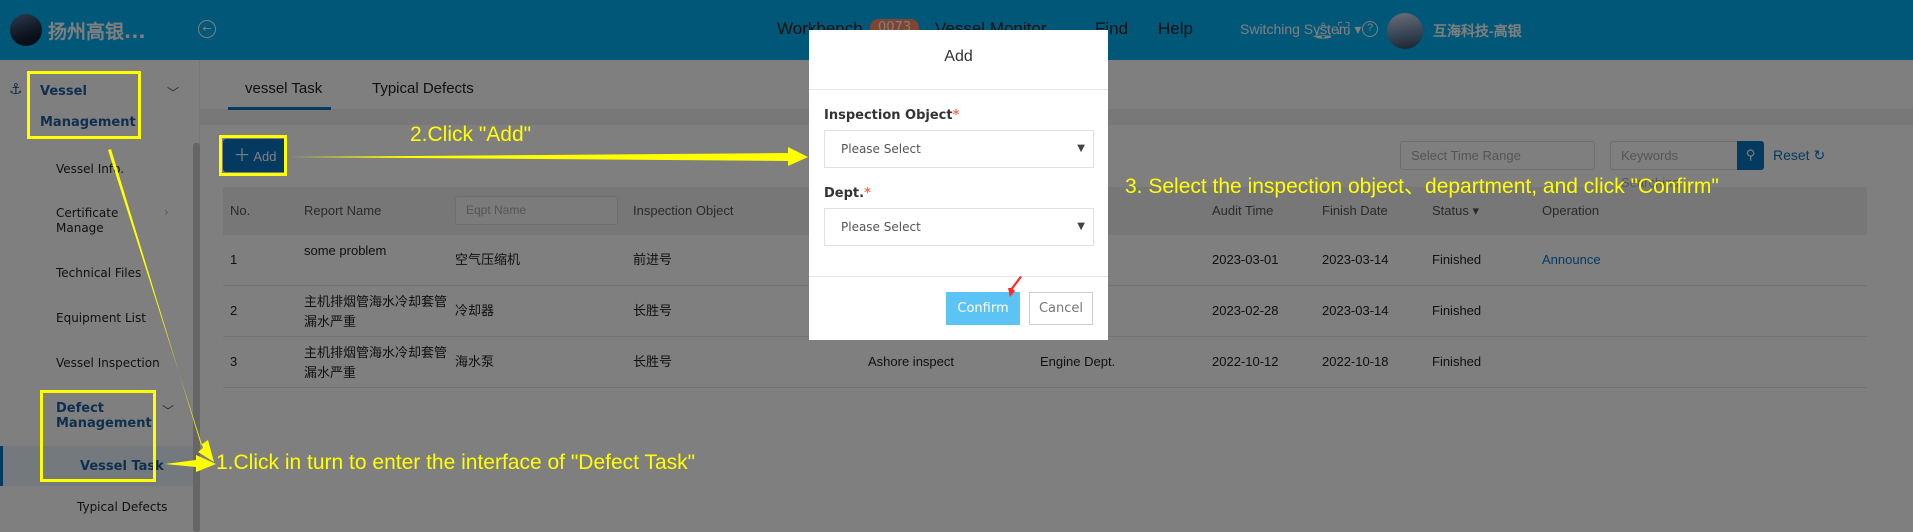 The image size is (1913, 532). What do you see at coordinates (98, 436) in the screenshot?
I see `highlight-defect-management` at bounding box center [98, 436].